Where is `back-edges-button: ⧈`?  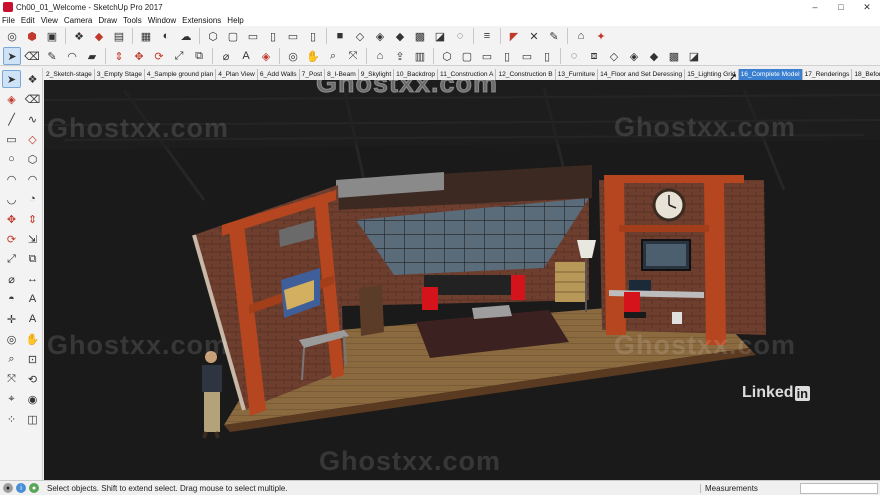 back-edges-button: ⧈ is located at coordinates (594, 56).